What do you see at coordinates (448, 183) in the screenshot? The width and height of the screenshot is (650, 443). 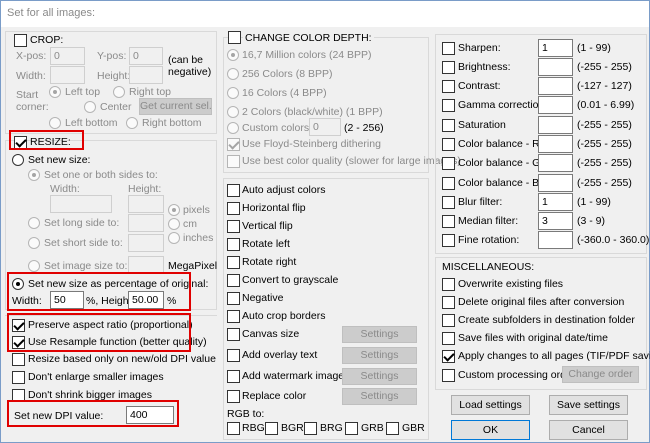 I see `color-balance-b-checkbox` at bounding box center [448, 183].